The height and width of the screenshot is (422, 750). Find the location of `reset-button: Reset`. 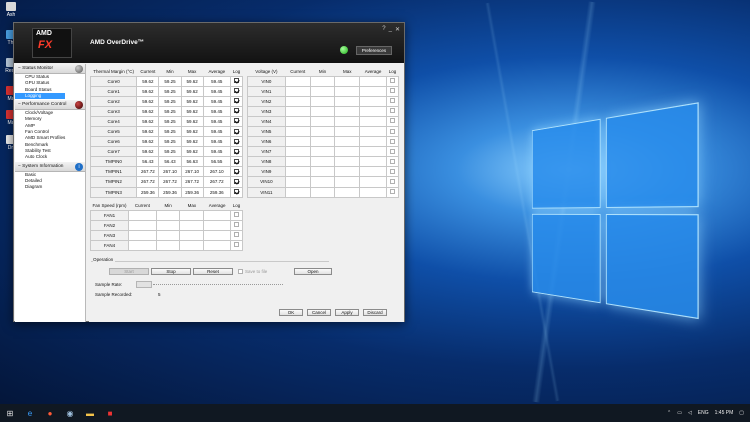

reset-button: Reset is located at coordinates (213, 271).